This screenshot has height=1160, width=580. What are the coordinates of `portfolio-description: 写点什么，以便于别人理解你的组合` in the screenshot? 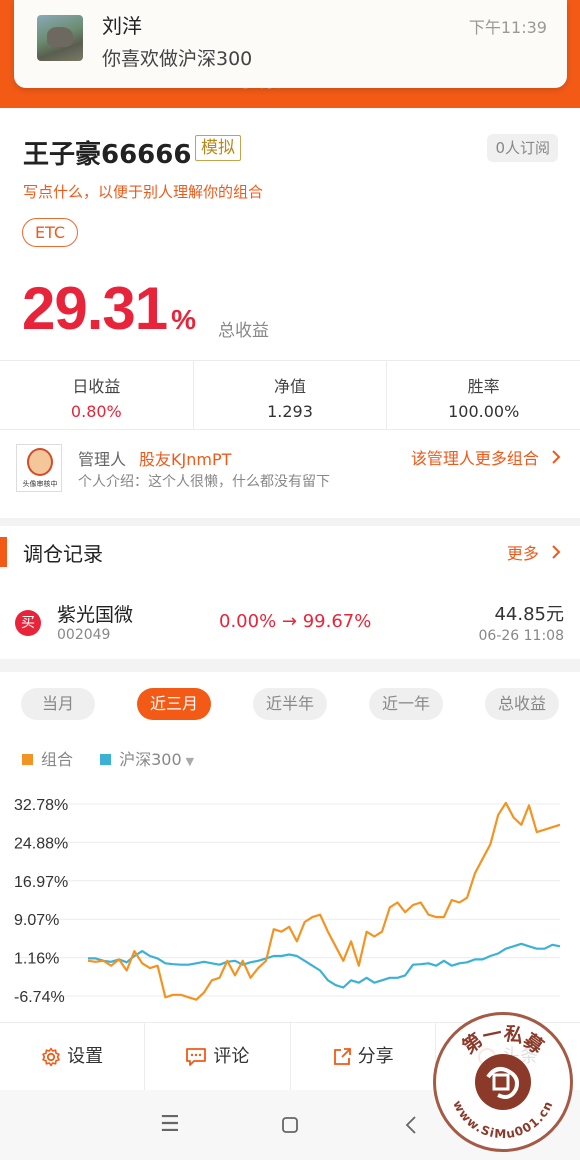 It's located at (143, 191).